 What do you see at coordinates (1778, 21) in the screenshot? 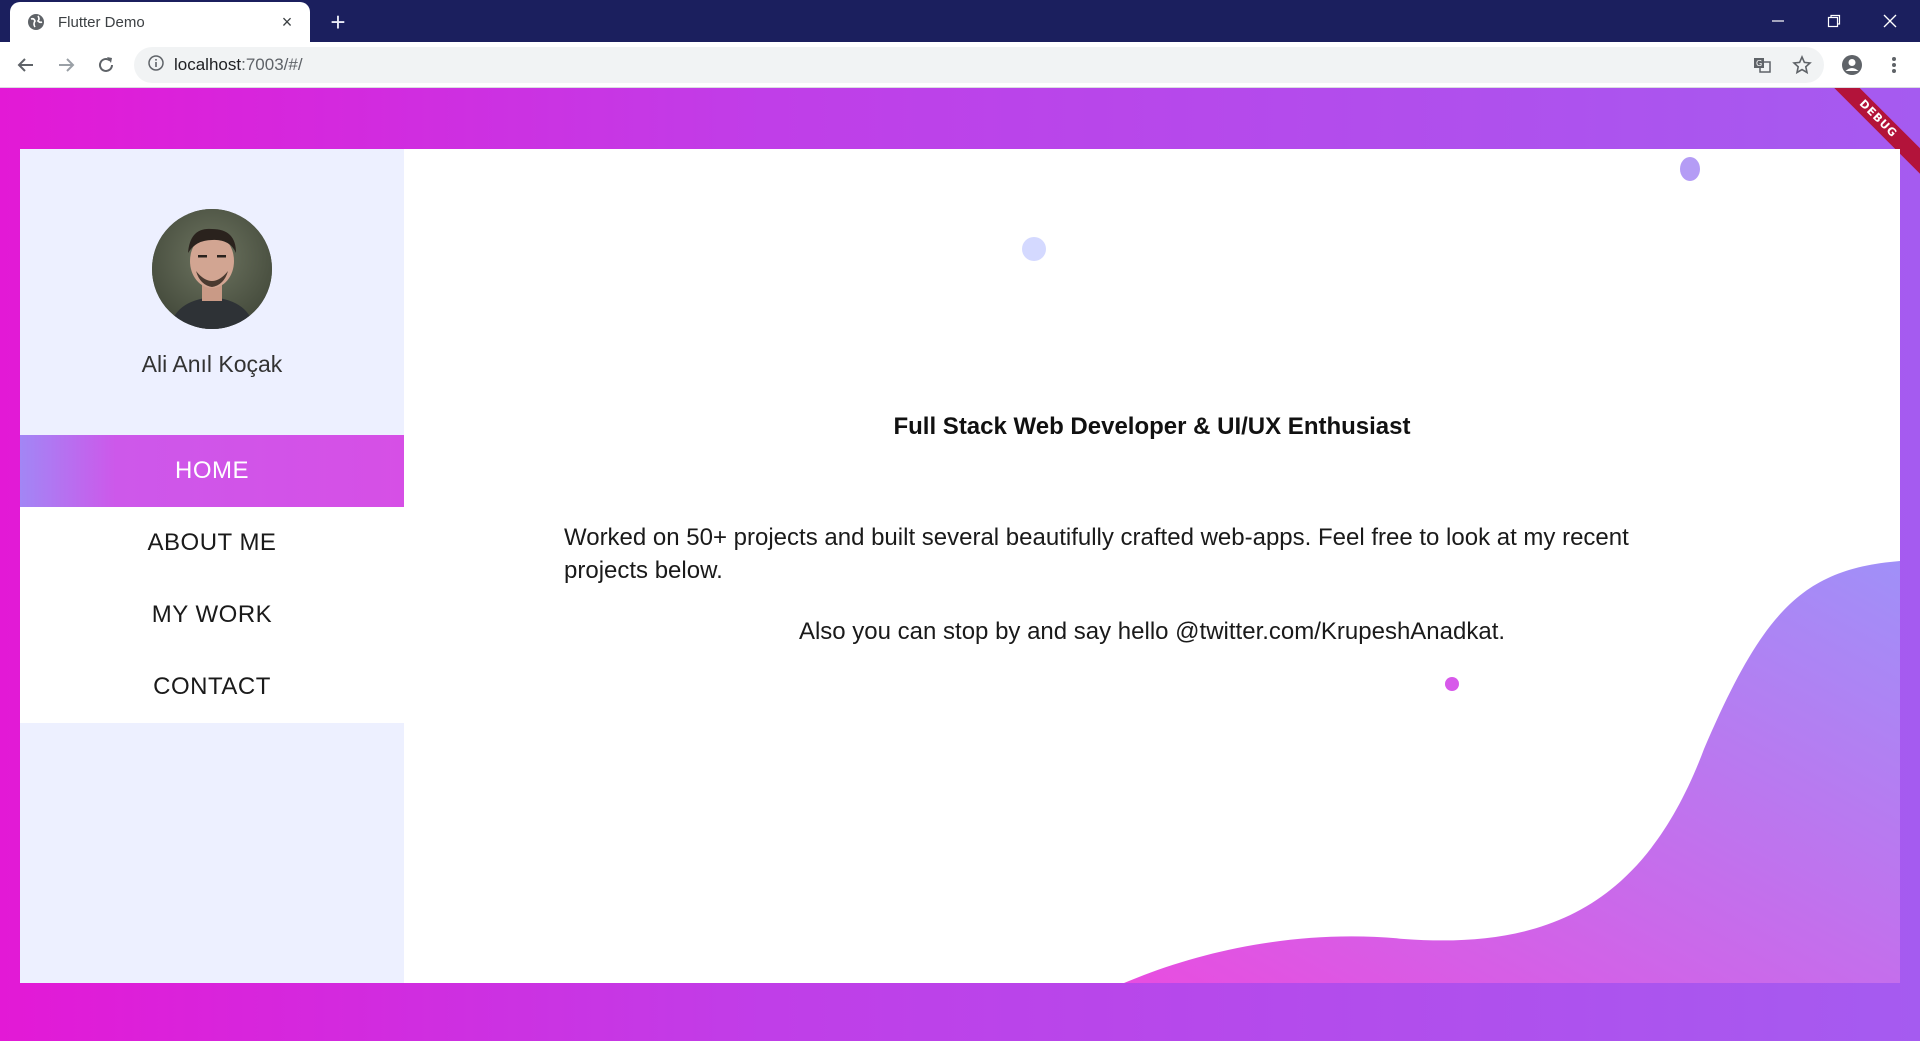
I see `minimize-icon` at bounding box center [1778, 21].